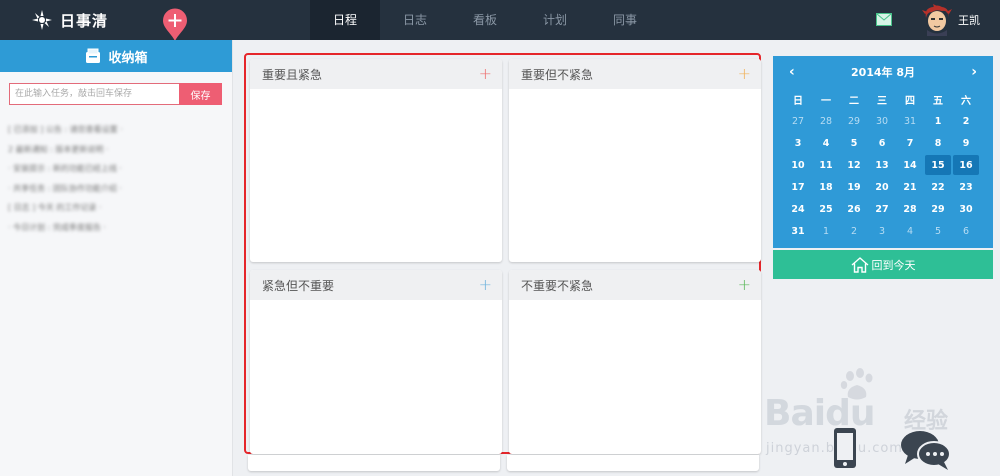  What do you see at coordinates (826, 209) in the screenshot?
I see `calendar-day: 25` at bounding box center [826, 209].